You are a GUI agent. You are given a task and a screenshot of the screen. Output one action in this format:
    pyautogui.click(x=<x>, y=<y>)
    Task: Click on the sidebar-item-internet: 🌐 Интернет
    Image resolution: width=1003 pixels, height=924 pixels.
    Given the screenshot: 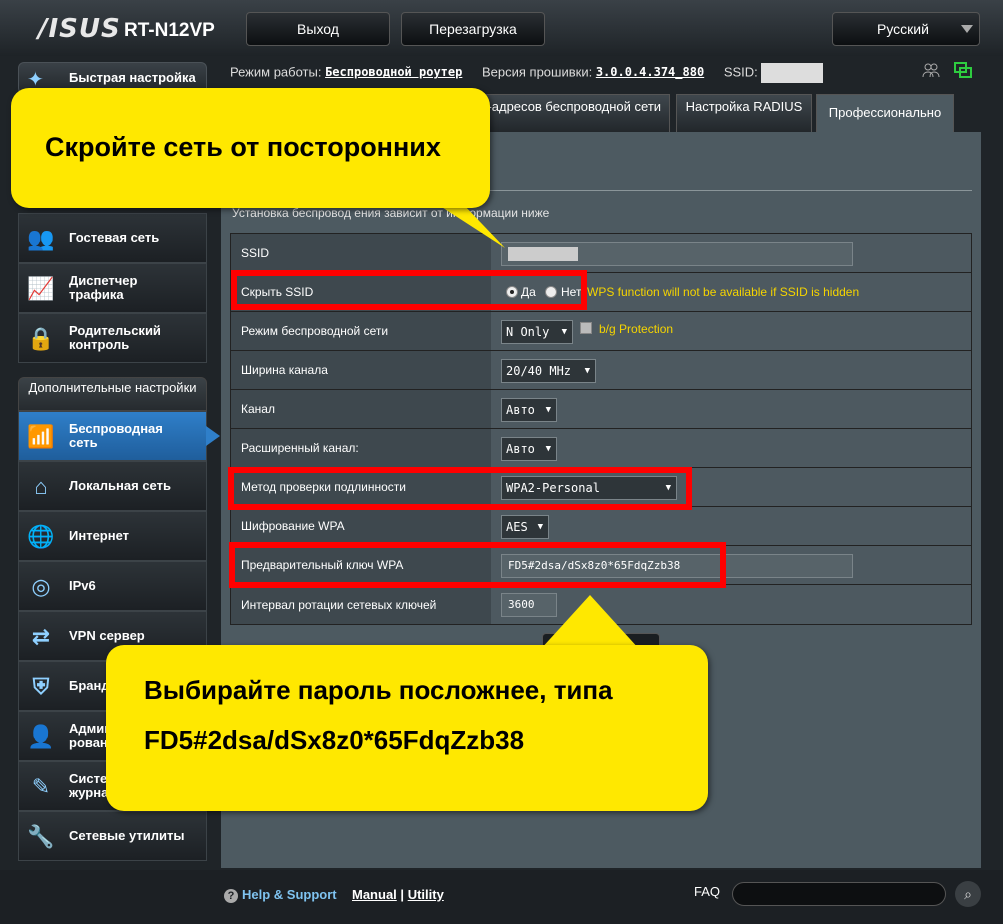 What is the action you would take?
    pyautogui.click(x=112, y=536)
    